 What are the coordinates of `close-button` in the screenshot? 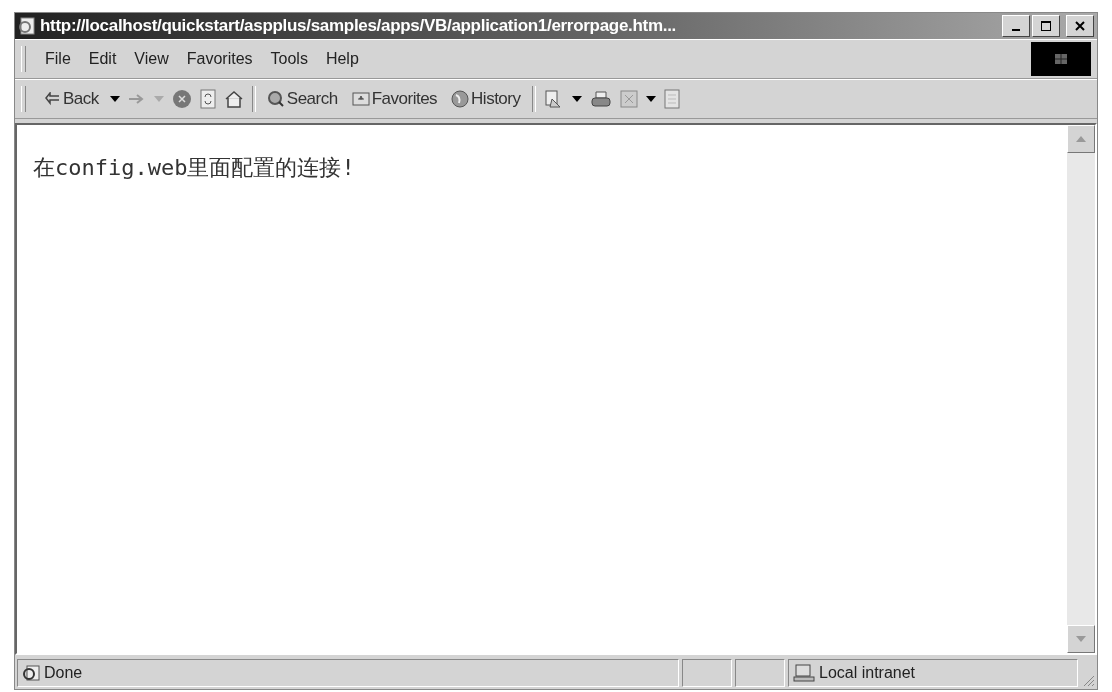 It's located at (1080, 26).